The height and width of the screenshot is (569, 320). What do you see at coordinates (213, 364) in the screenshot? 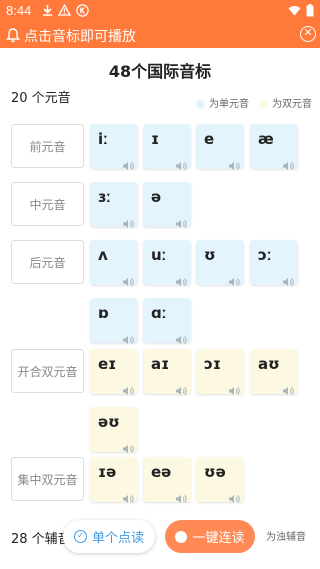
I see `phoneme-symbol: ɔɪ` at bounding box center [213, 364].